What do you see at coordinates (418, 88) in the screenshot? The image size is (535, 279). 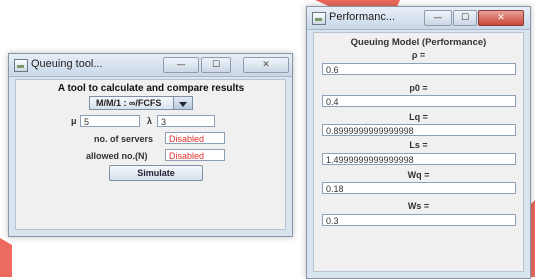 I see `p0-label: p0 =` at bounding box center [418, 88].